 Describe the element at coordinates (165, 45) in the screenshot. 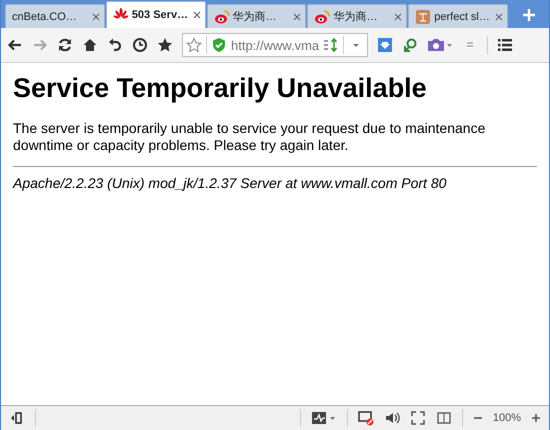

I see `star-icon` at that location.